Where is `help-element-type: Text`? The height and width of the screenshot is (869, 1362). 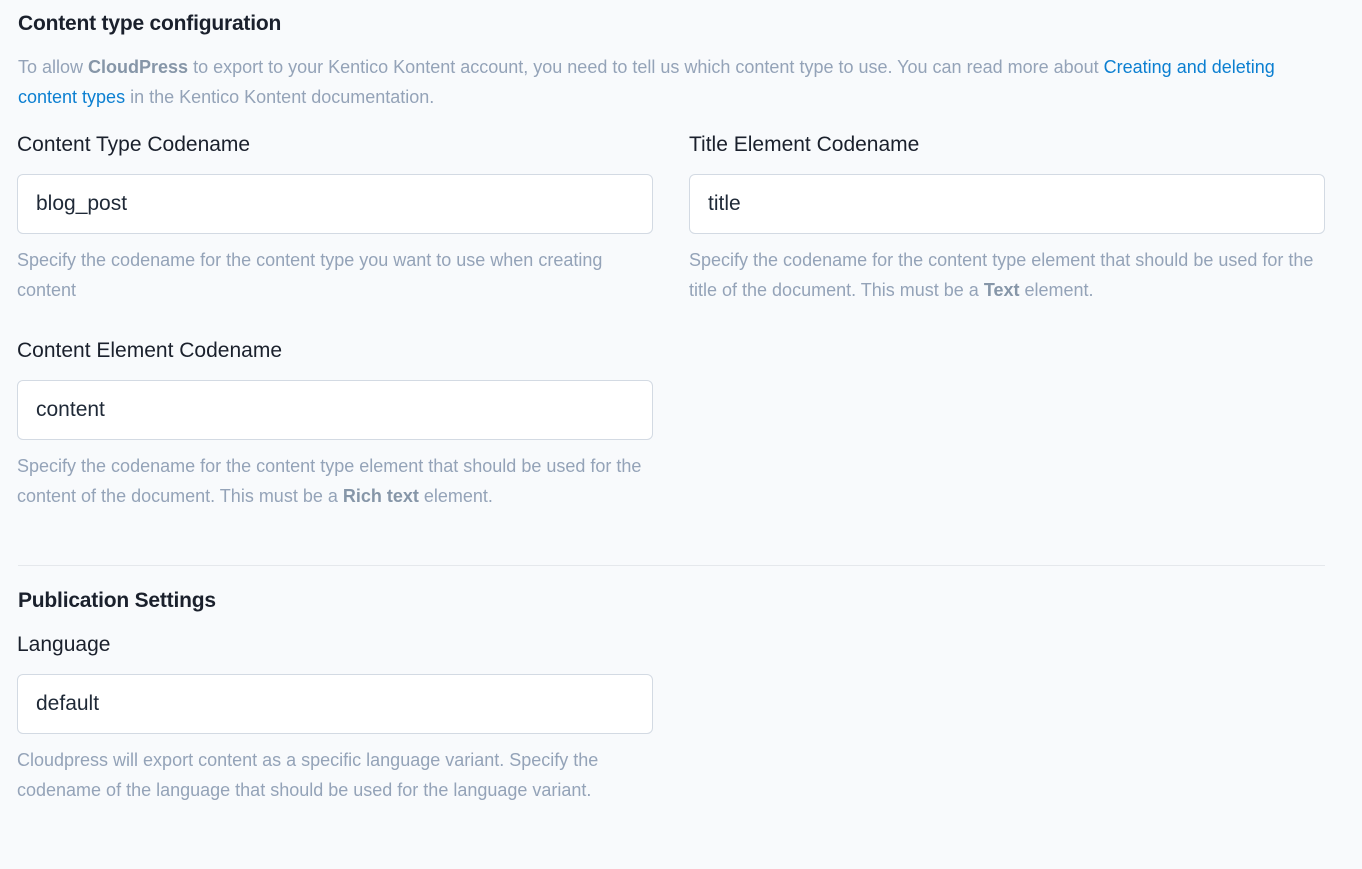 help-element-type: Text is located at coordinates (1001, 290).